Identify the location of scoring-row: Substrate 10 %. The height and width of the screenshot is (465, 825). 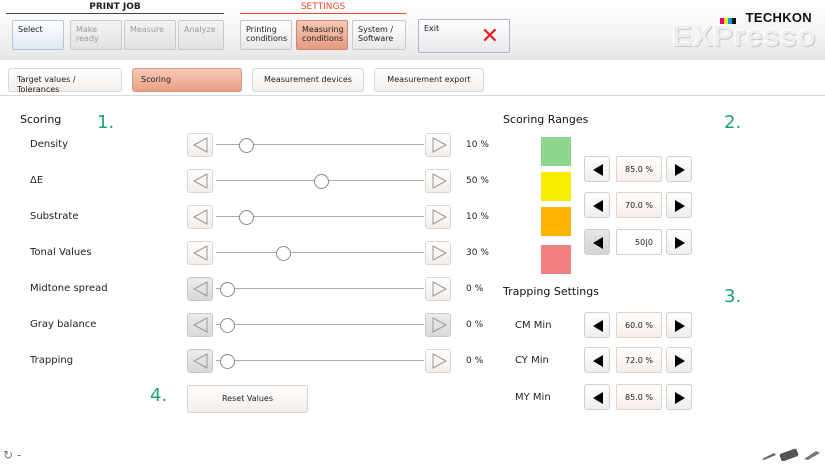
(250, 217).